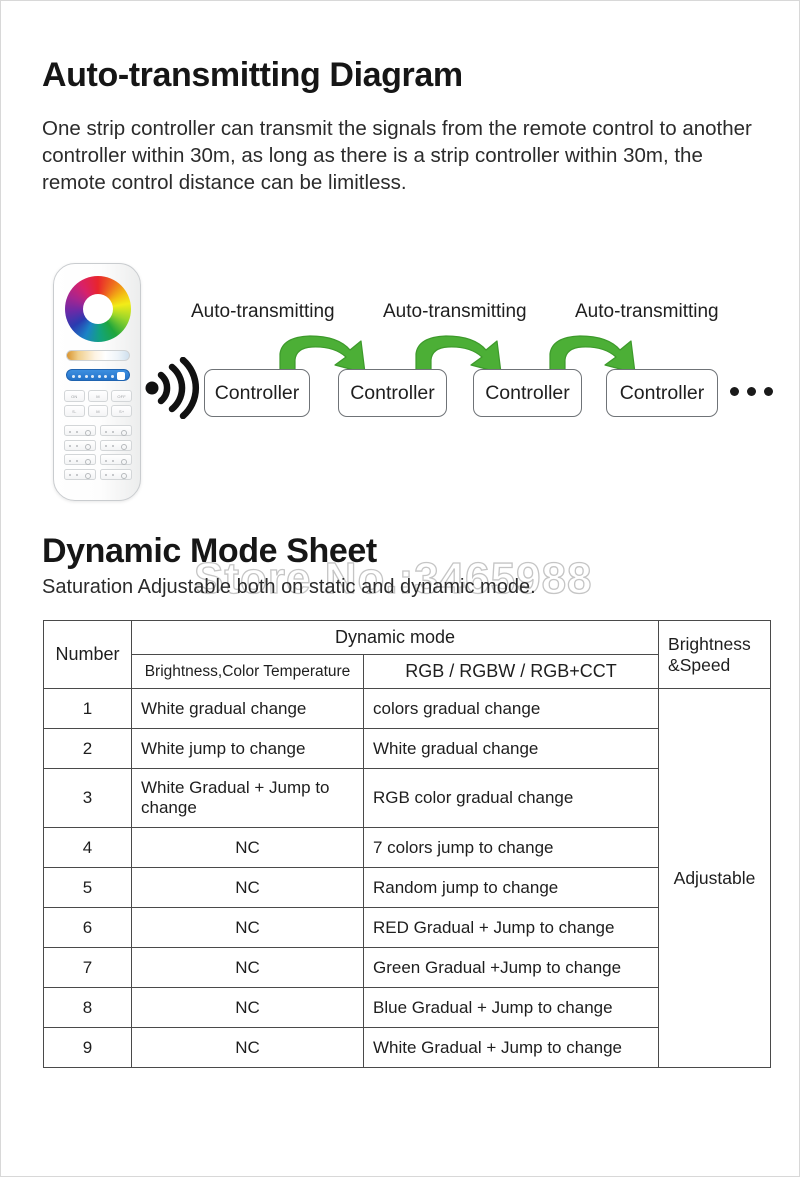 This screenshot has width=800, height=1177. What do you see at coordinates (715, 878) in the screenshot?
I see `cell-brightness-speed-value: Adjustable` at bounding box center [715, 878].